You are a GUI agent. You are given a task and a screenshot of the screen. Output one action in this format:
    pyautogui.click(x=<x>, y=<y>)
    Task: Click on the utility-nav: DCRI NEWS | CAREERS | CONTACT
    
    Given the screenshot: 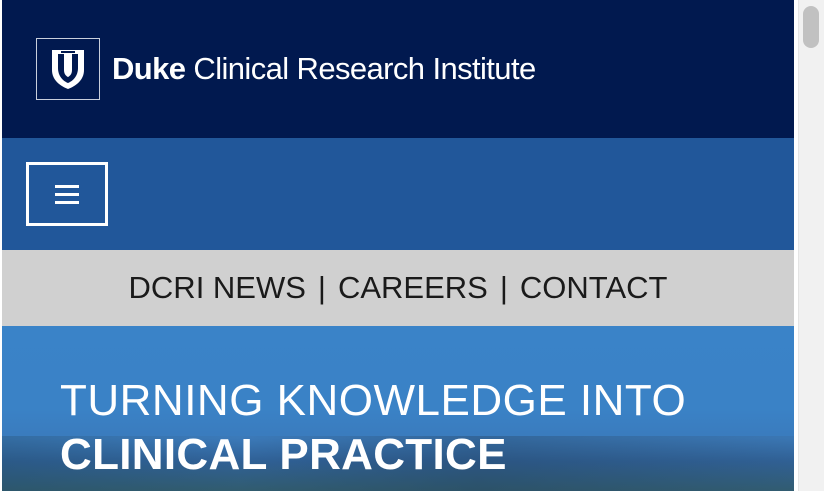 What is the action you would take?
    pyautogui.click(x=398, y=288)
    